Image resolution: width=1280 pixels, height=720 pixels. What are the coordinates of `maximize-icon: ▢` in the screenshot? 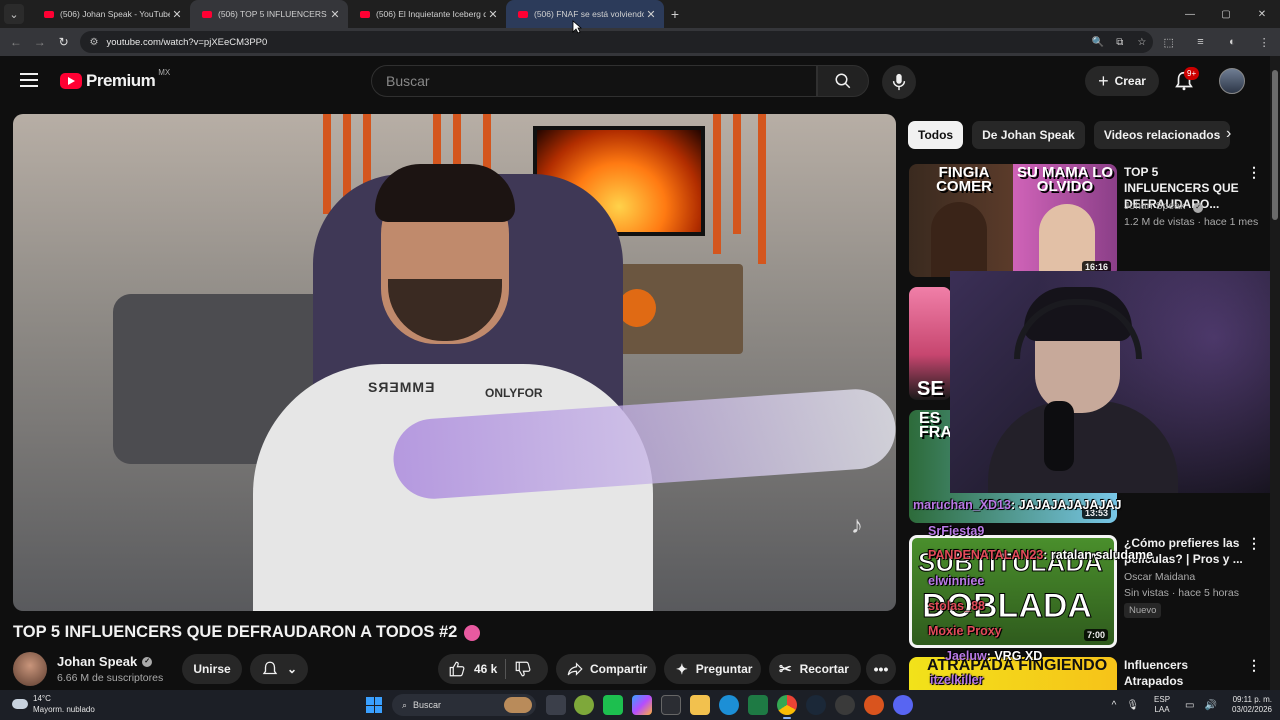 It's located at (1226, 14).